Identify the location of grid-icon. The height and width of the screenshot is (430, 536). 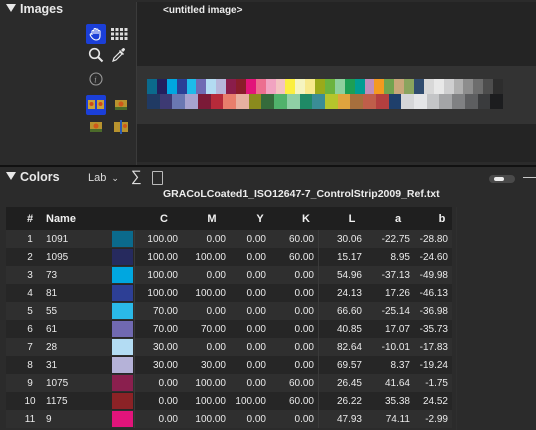
(119, 34).